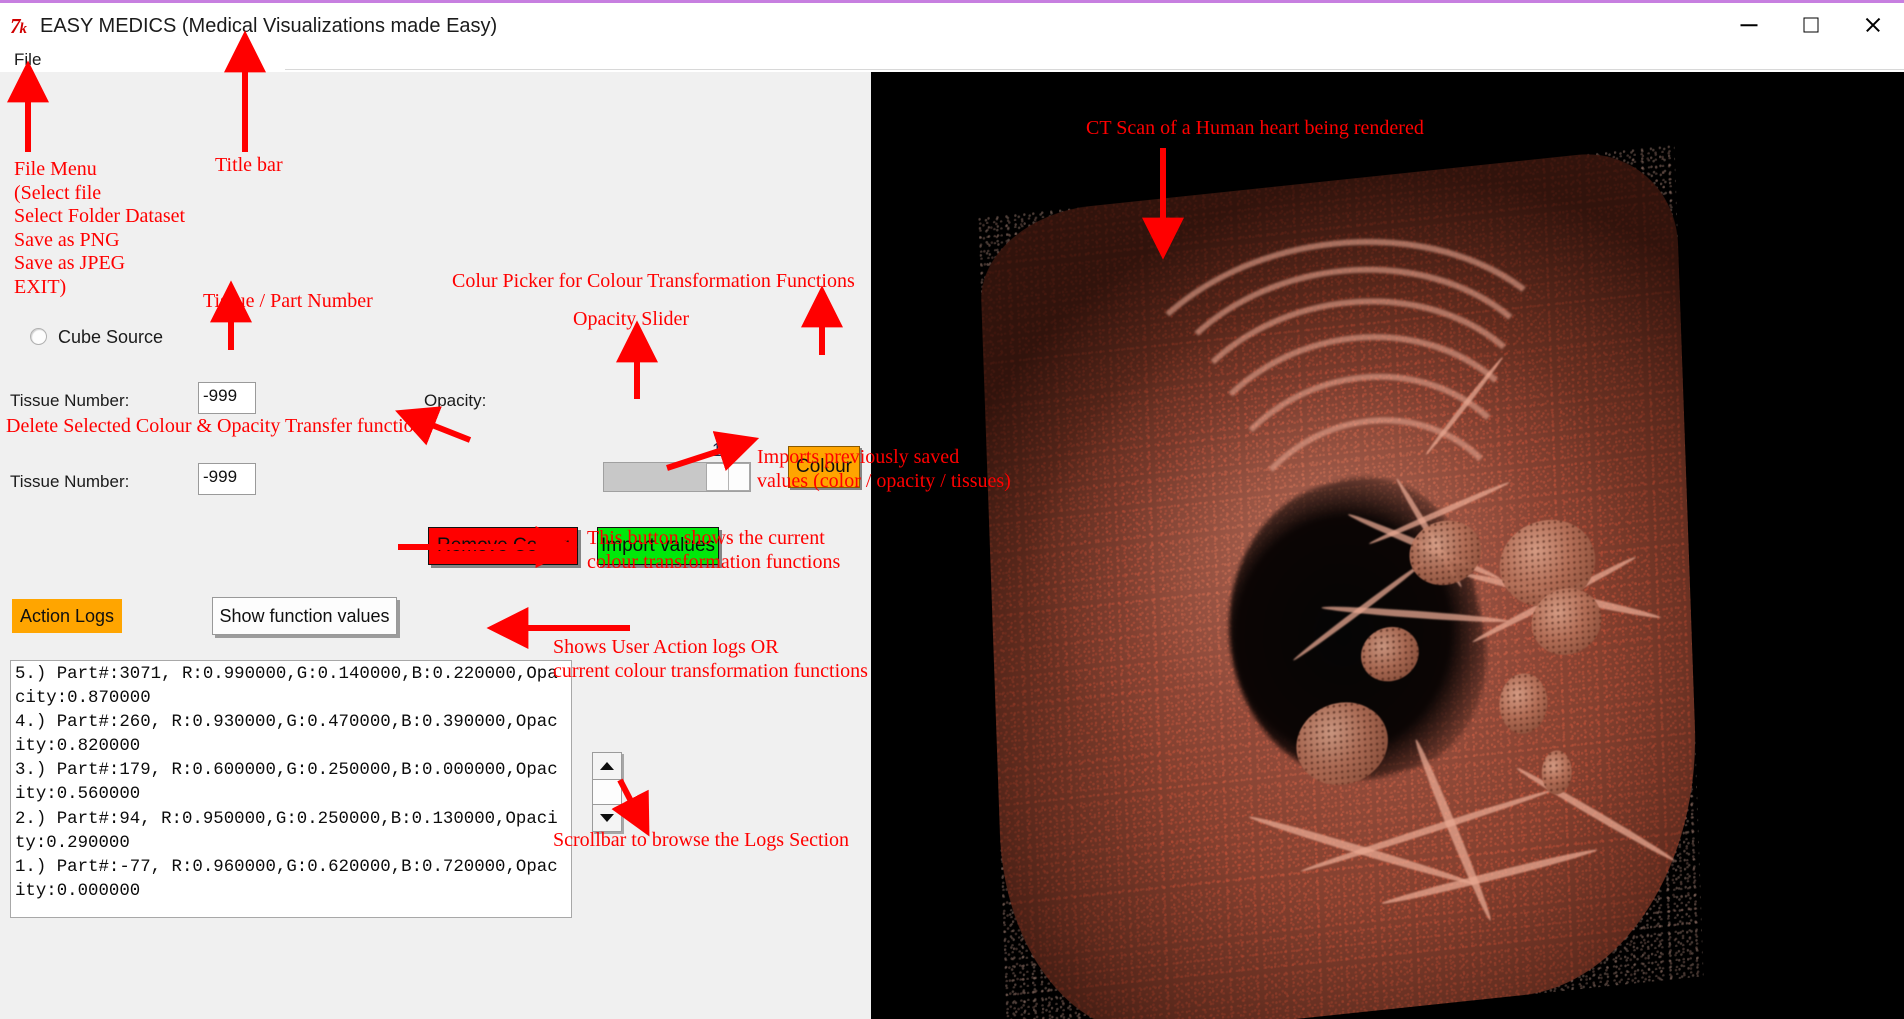  What do you see at coordinates (455, 400) in the screenshot?
I see `opacity-label: Opacity:` at bounding box center [455, 400].